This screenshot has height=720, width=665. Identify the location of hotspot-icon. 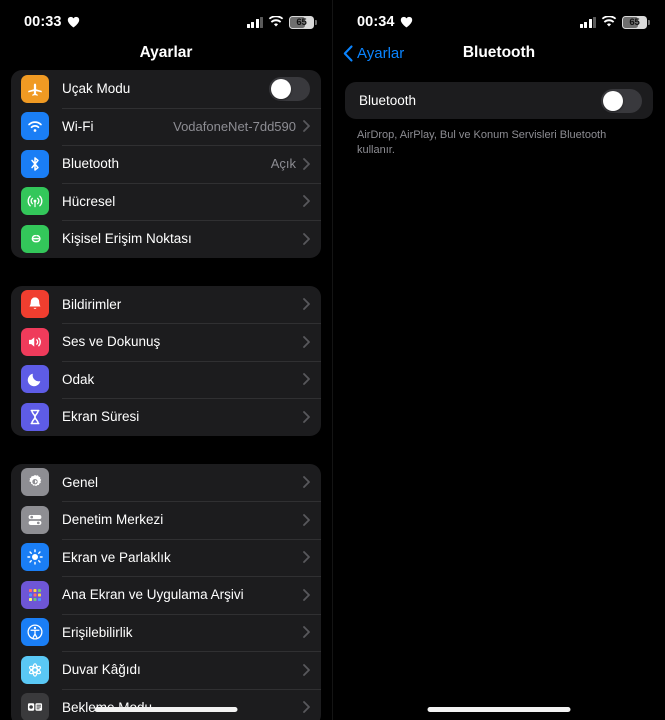
(36, 238).